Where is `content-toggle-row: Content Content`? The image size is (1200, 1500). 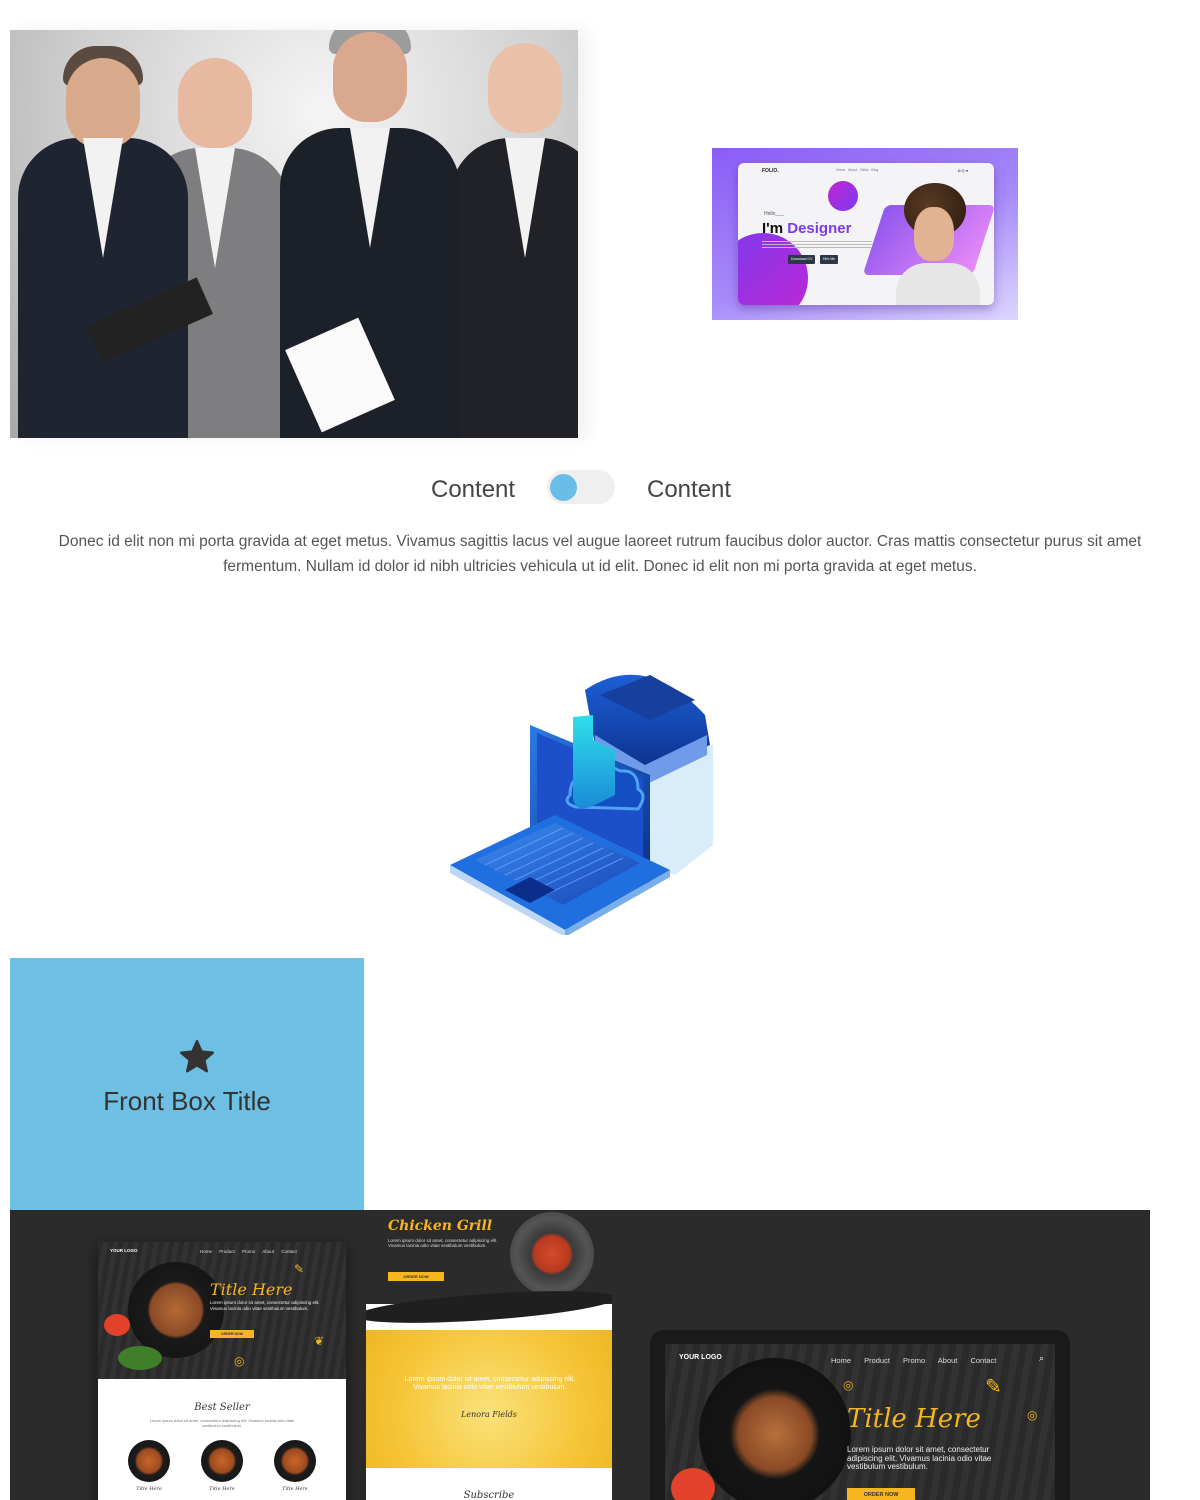 content-toggle-row: Content Content is located at coordinates (600, 488).